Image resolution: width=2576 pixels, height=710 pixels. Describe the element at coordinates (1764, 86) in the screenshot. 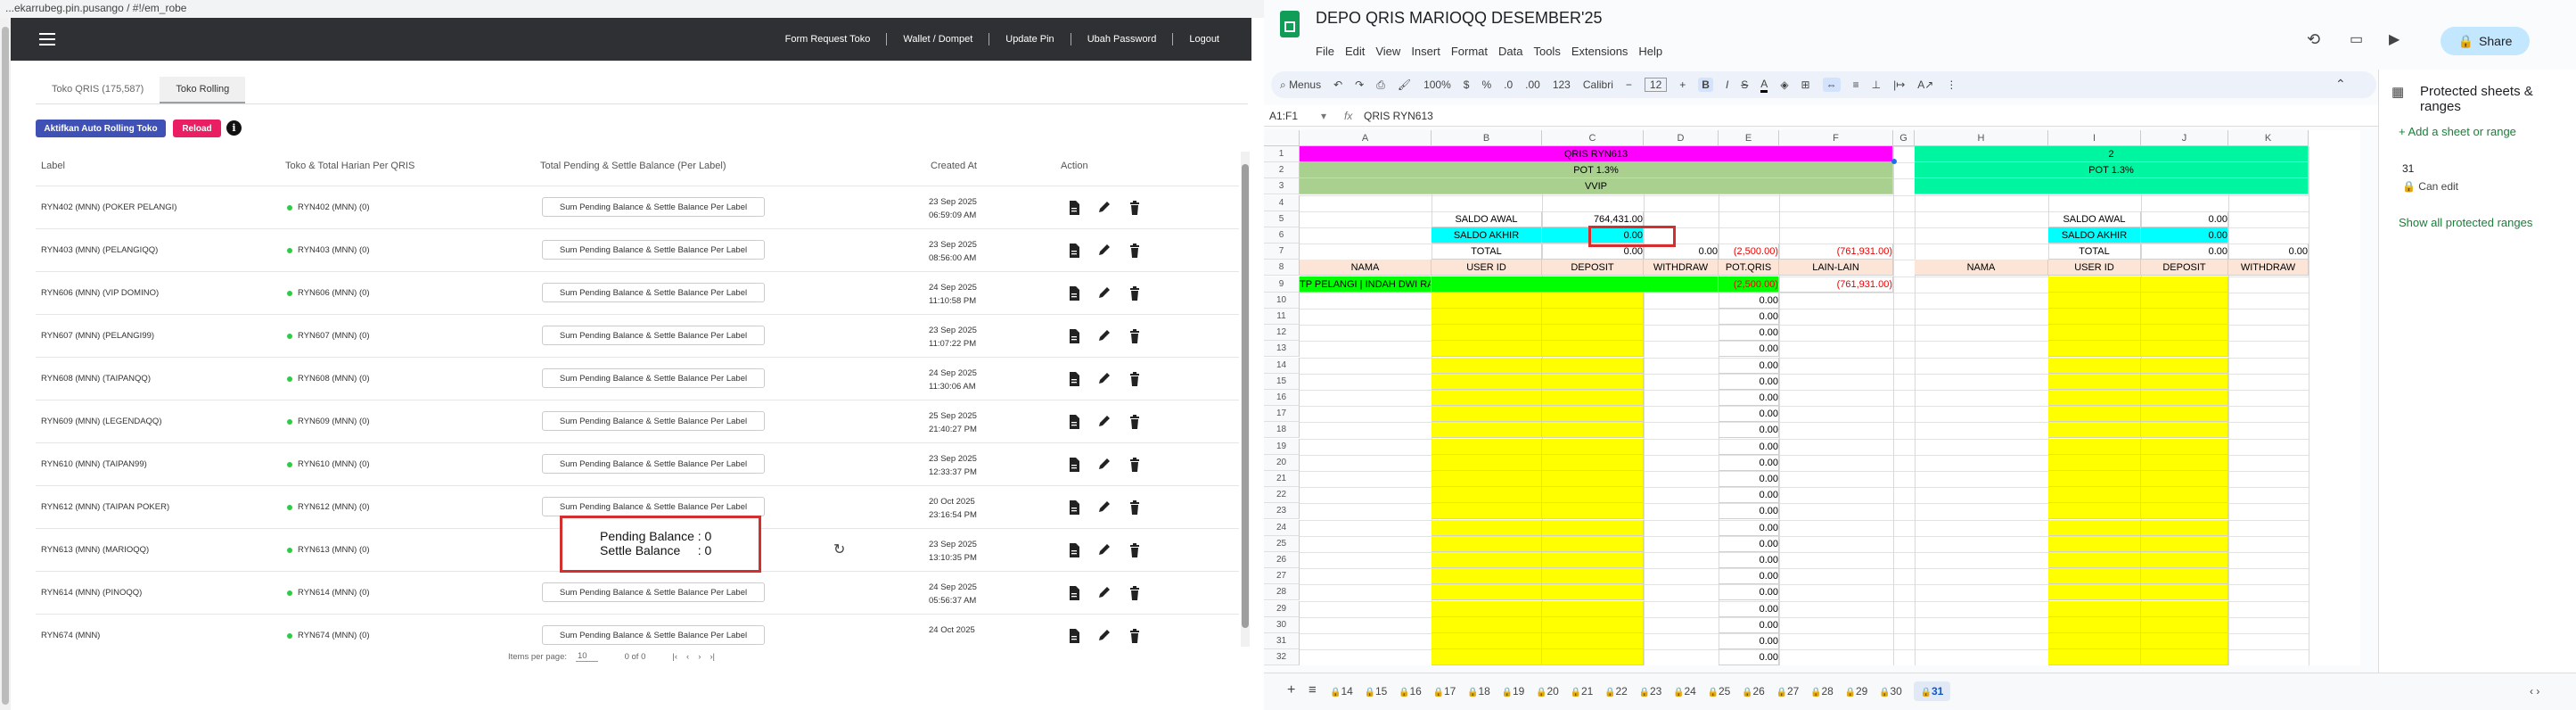

I see `text-color-button: A` at that location.